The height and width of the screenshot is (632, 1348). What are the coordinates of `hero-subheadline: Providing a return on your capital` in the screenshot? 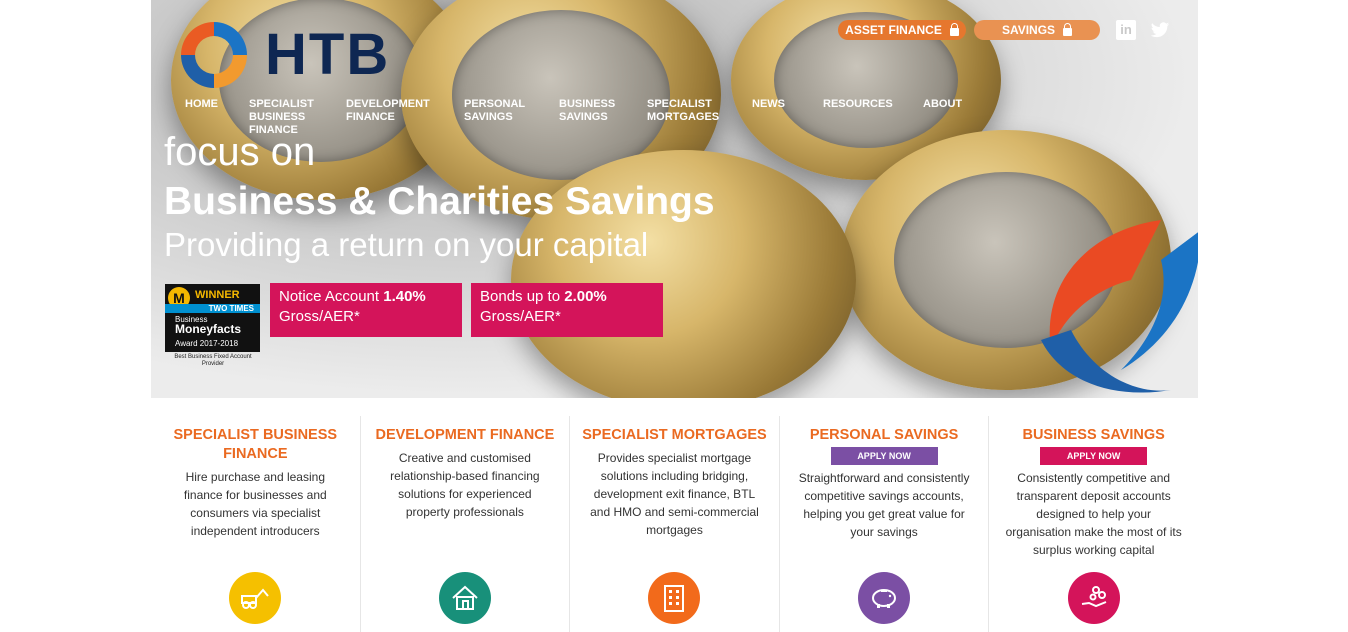 It's located at (406, 244).